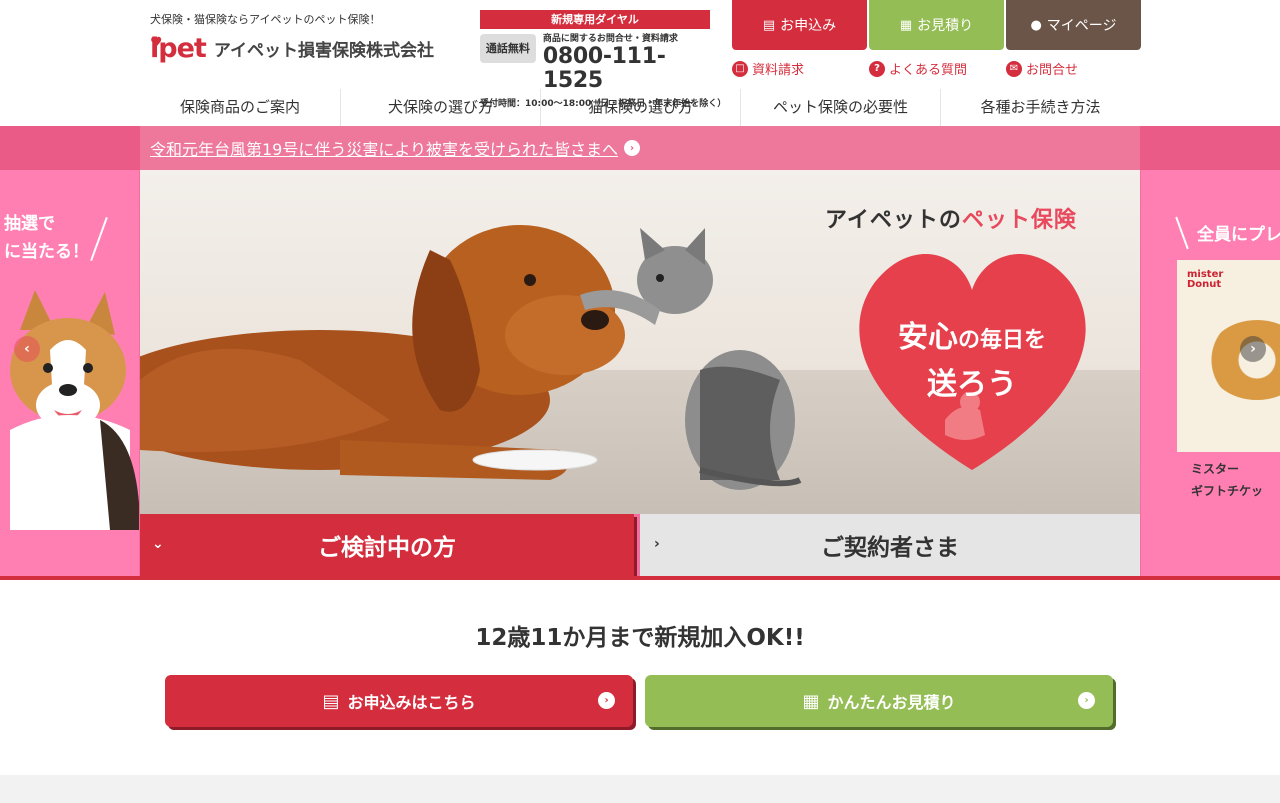  What do you see at coordinates (945, 26) in the screenshot?
I see `estimate-button-label: お見積り` at bounding box center [945, 26].